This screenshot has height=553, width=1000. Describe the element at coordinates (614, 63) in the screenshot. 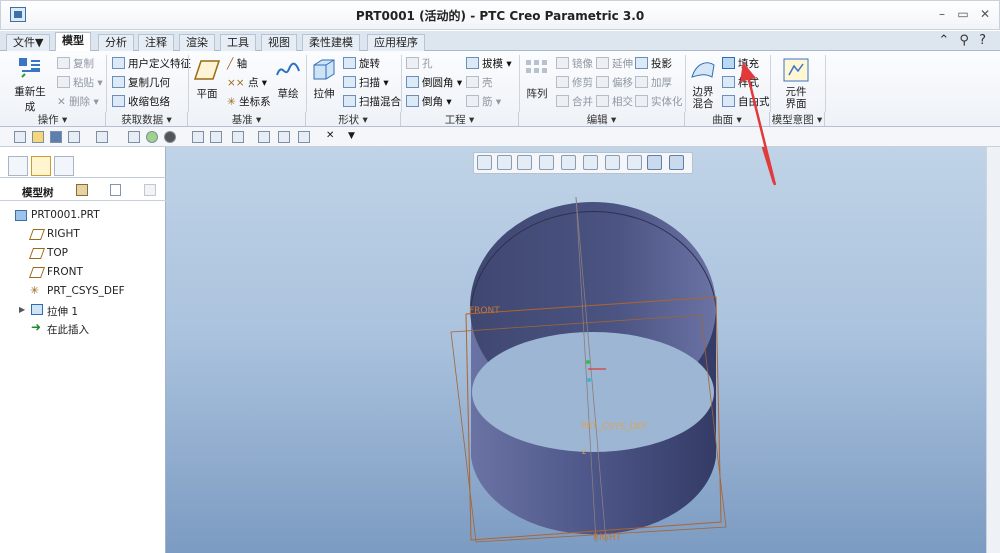

I see `extend-button: 延伸` at that location.